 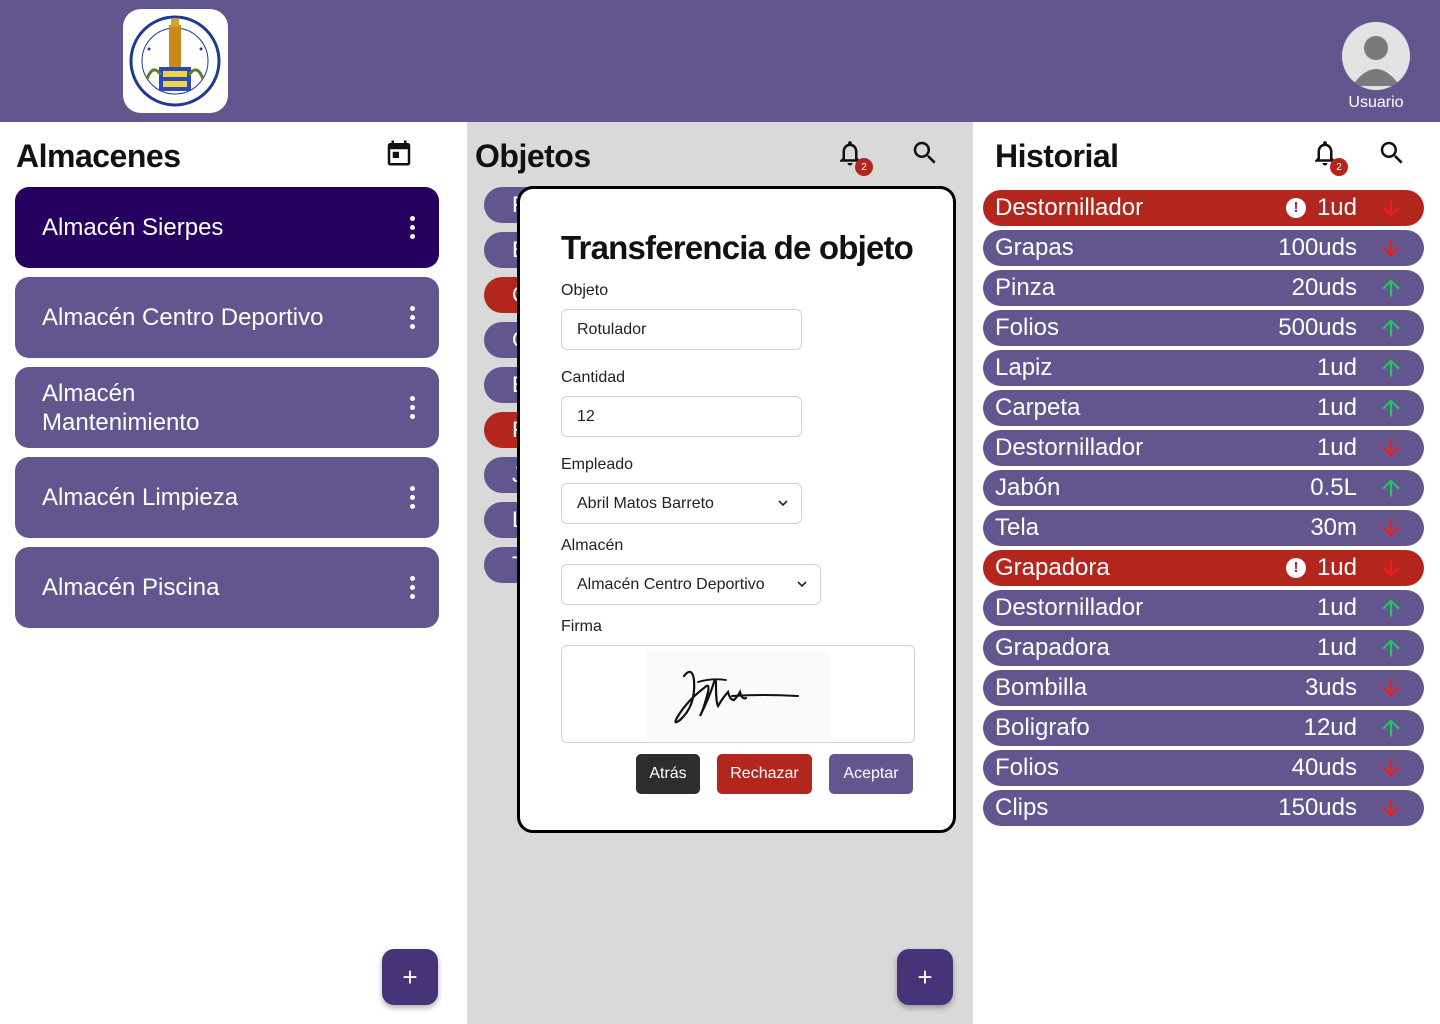 What do you see at coordinates (1025, 287) in the screenshot?
I see `history-item-name: Pinza` at bounding box center [1025, 287].